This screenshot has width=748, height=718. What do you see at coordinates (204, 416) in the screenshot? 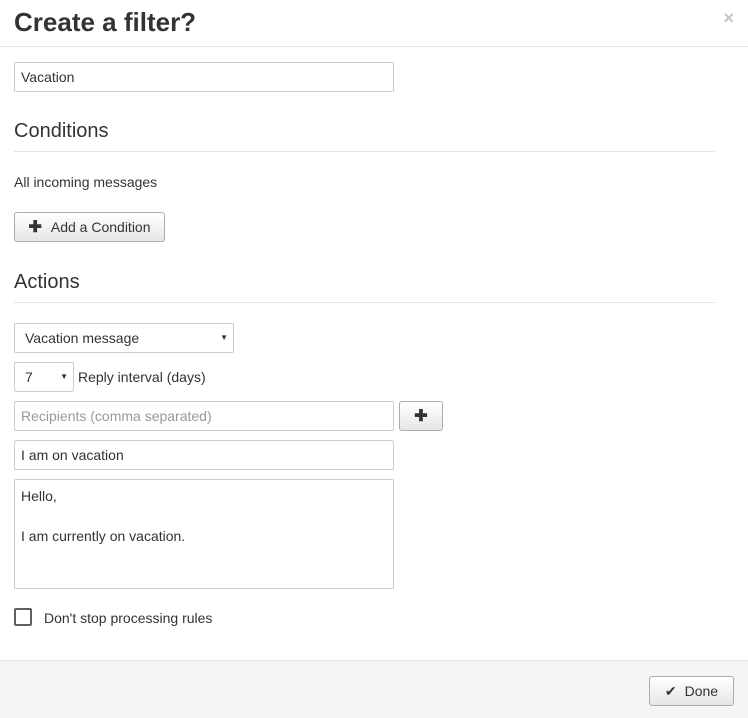
I see `recipients-input` at bounding box center [204, 416].